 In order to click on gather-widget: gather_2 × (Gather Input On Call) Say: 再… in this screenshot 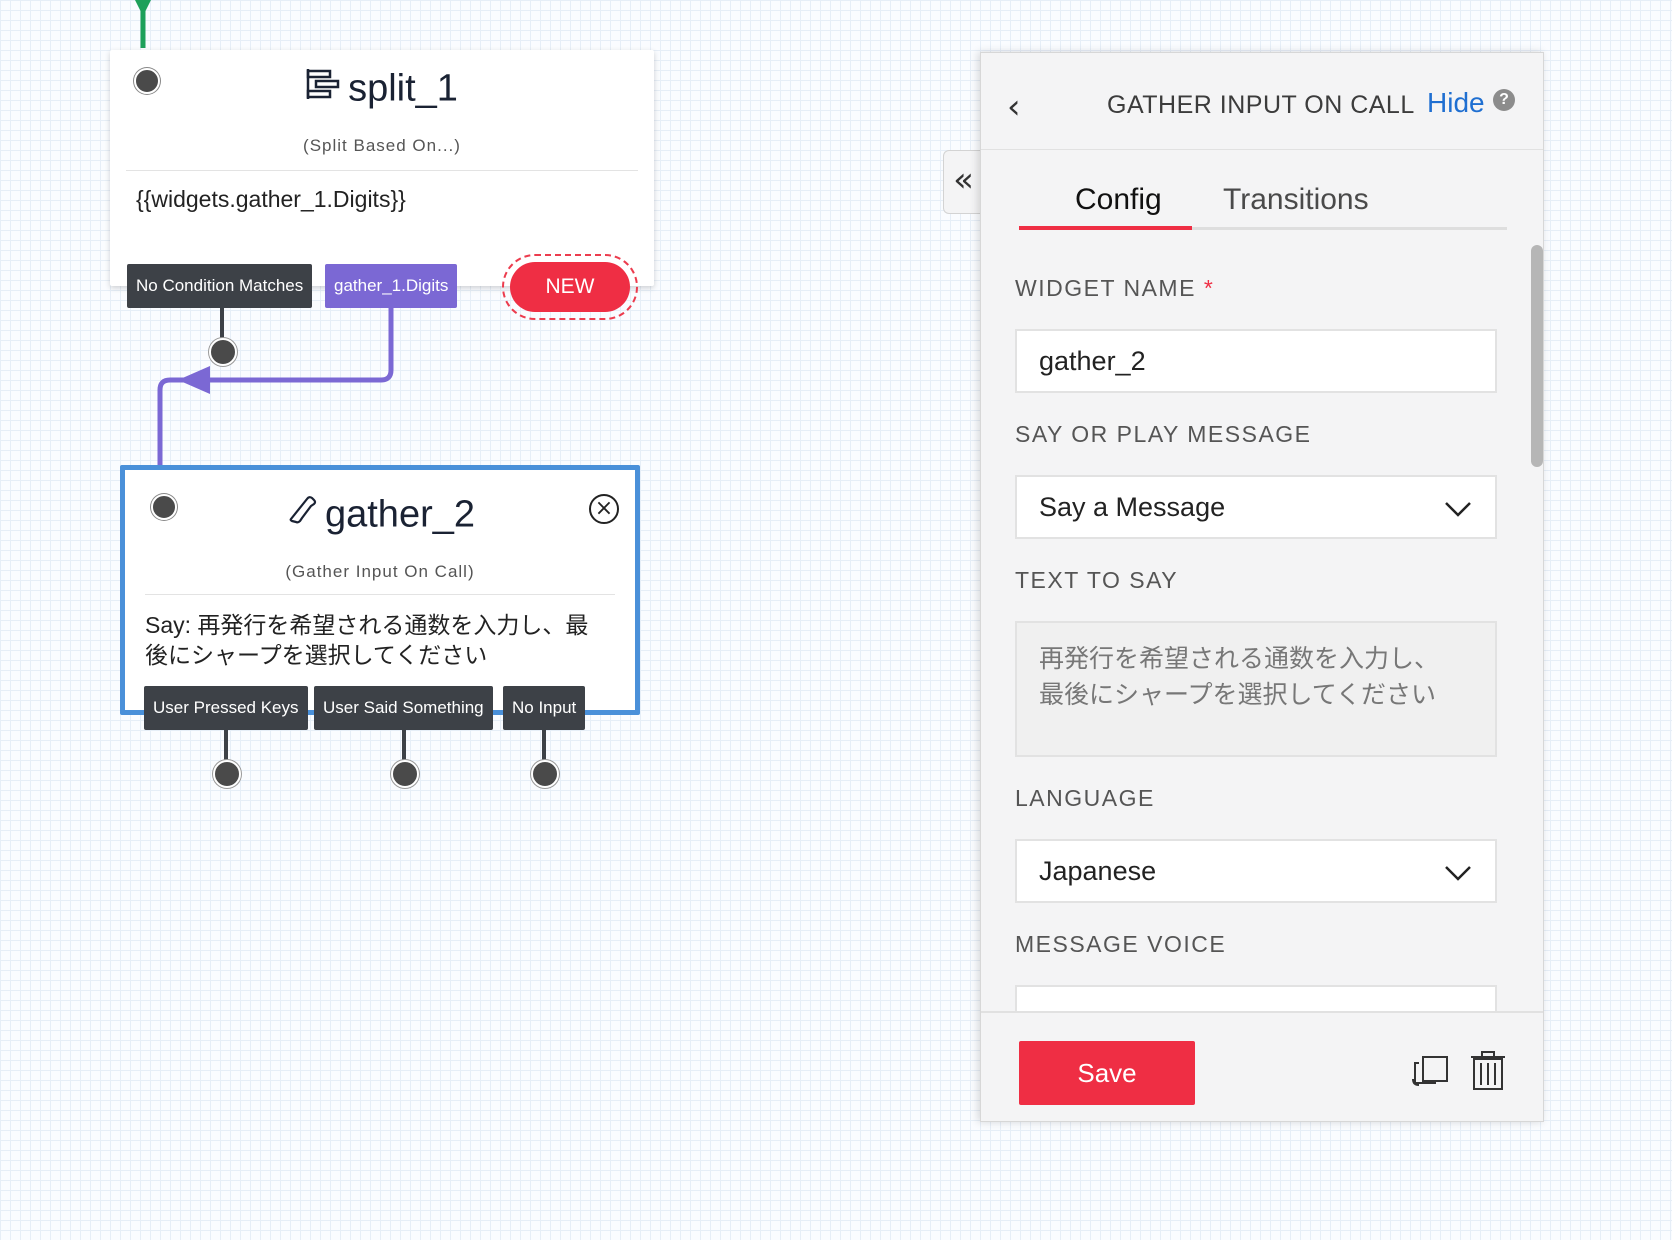, I will do `click(380, 590)`.